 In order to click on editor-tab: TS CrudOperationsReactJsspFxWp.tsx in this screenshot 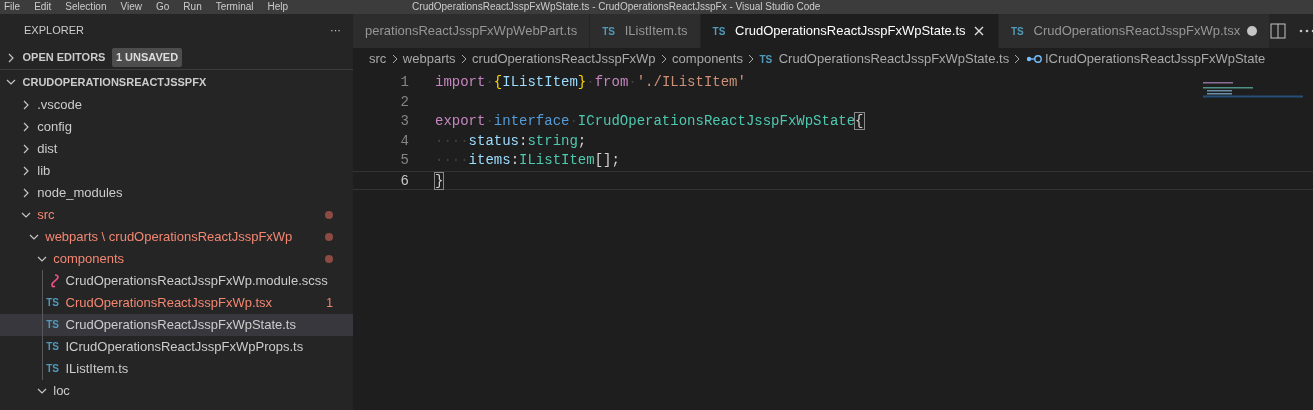, I will do `click(1134, 31)`.